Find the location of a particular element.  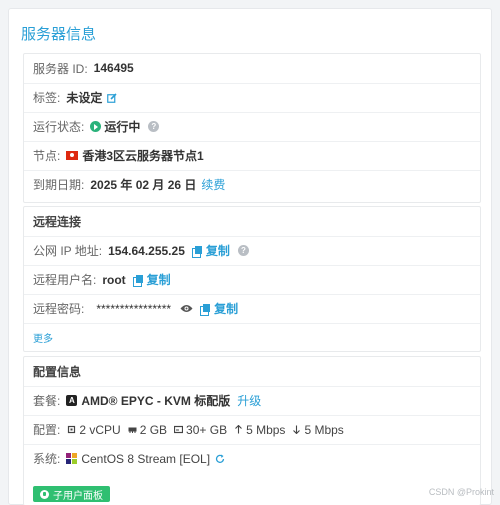

spec-label: 配置: is located at coordinates (47, 430).